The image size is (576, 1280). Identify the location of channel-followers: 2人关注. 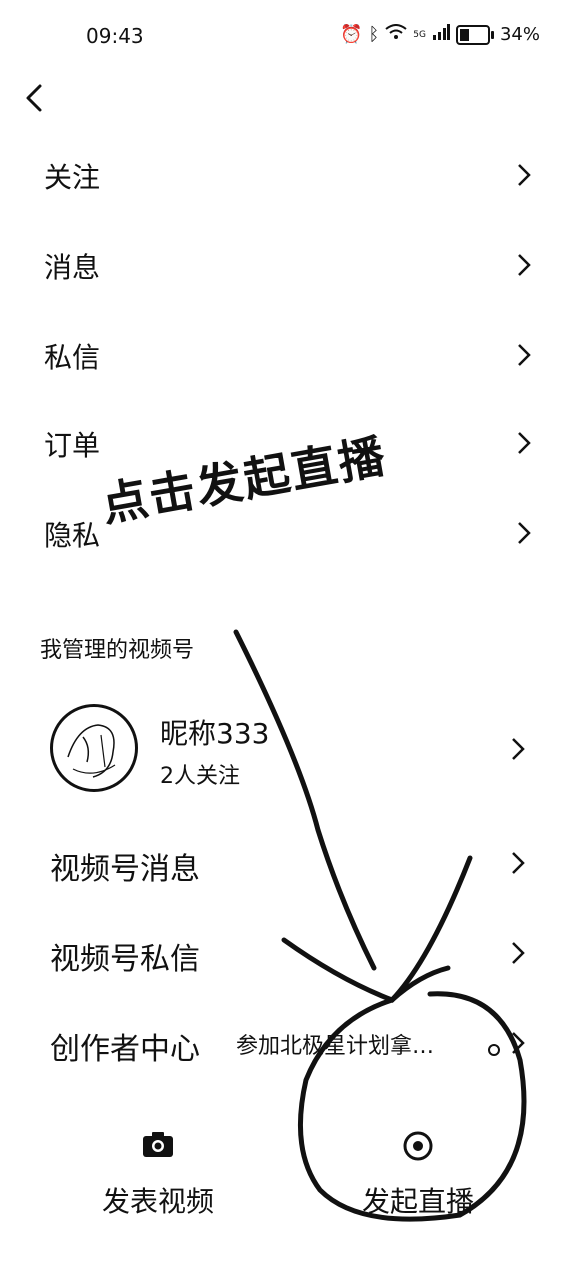
(200, 776).